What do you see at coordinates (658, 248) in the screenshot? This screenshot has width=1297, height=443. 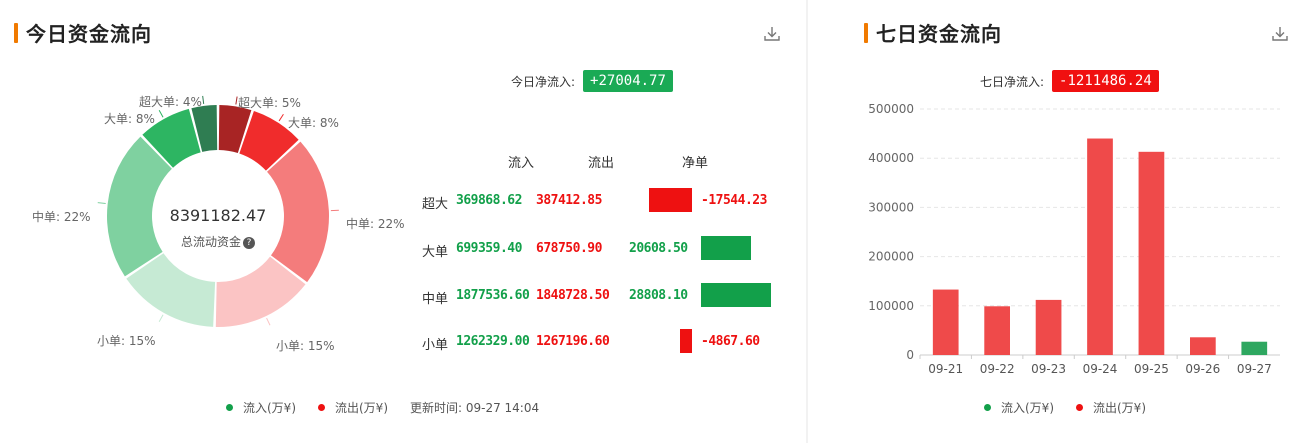 I see `net-value: 20608.50` at bounding box center [658, 248].